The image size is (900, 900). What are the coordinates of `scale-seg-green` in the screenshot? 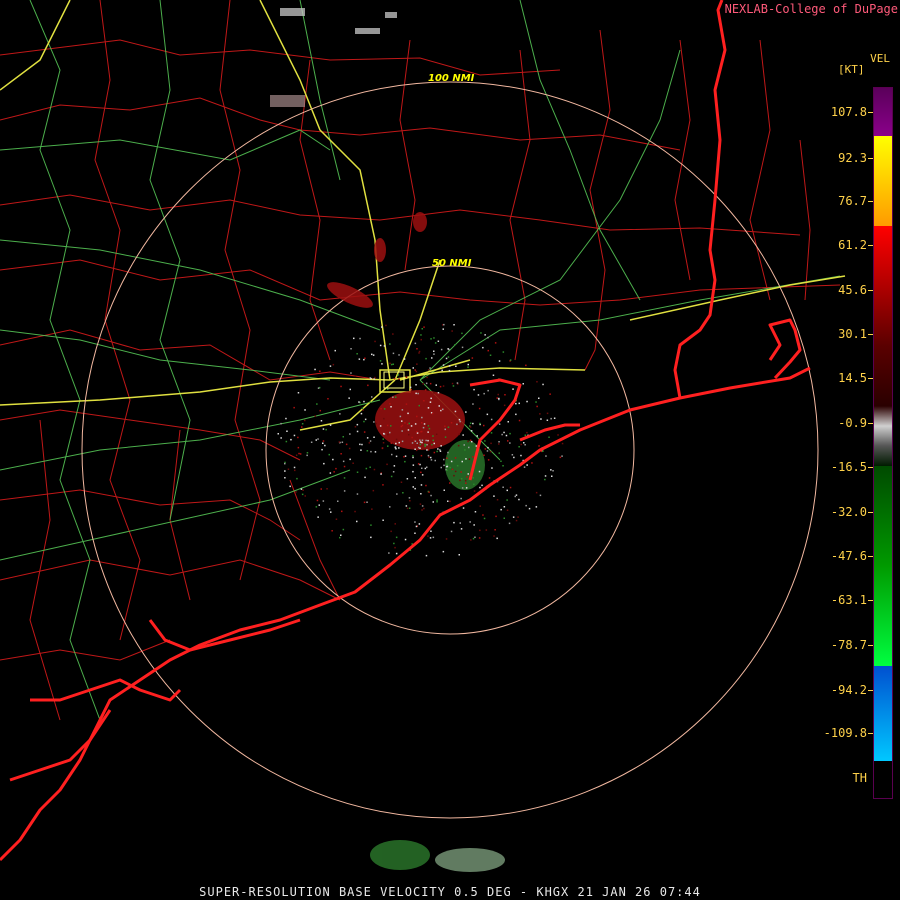 It's located at (883, 566).